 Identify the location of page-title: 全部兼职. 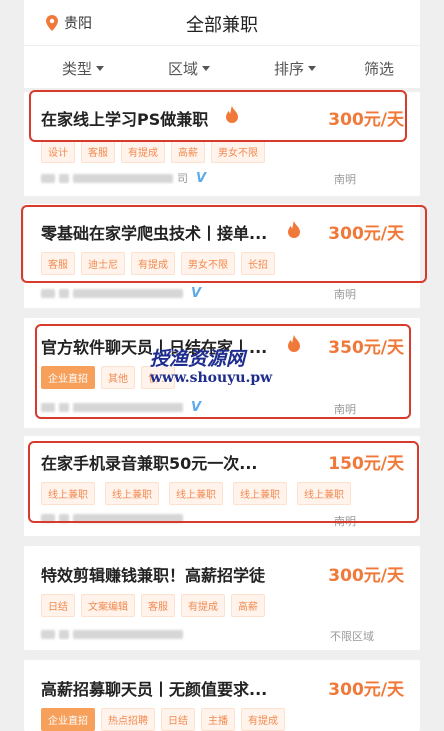
(222, 25).